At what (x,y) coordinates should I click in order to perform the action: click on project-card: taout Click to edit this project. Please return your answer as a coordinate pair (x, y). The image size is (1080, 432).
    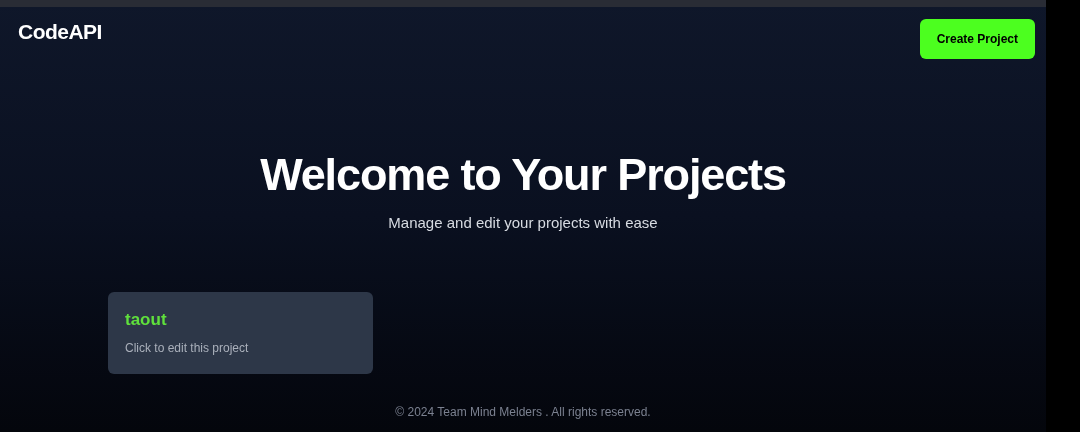
    Looking at the image, I should click on (240, 332).